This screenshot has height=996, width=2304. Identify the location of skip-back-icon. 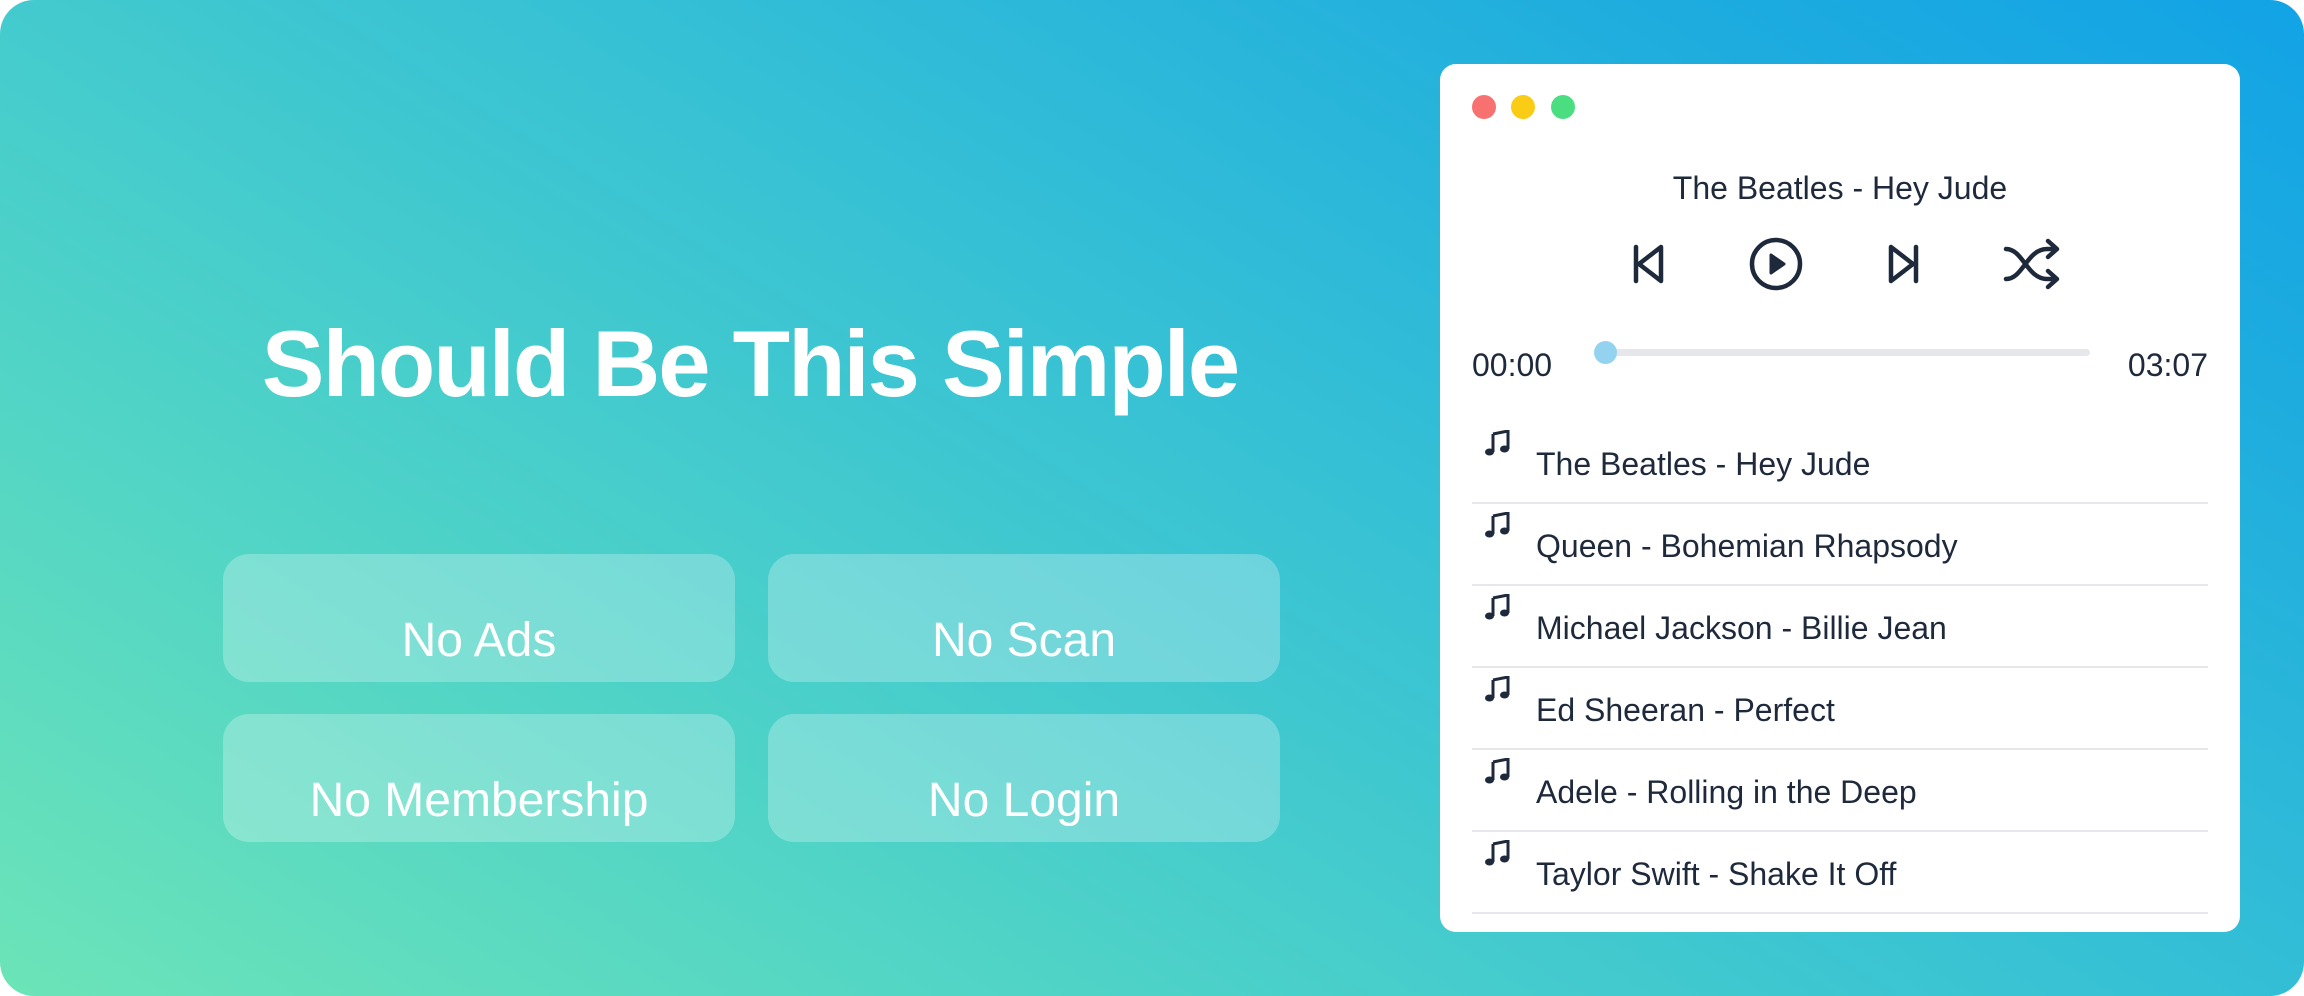
(1648, 264).